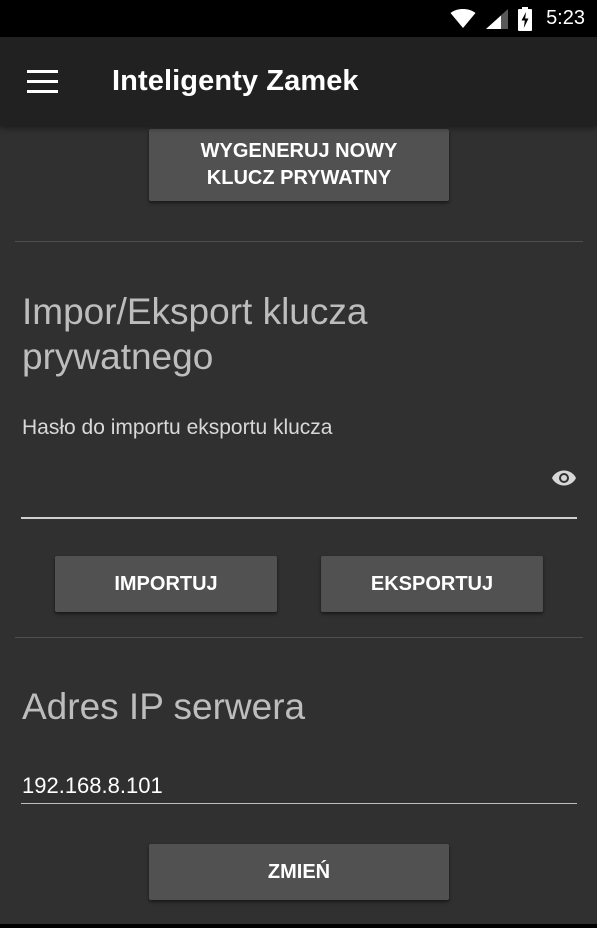 The height and width of the screenshot is (928, 597). I want to click on status-icons: 5:23, so click(517, 18).